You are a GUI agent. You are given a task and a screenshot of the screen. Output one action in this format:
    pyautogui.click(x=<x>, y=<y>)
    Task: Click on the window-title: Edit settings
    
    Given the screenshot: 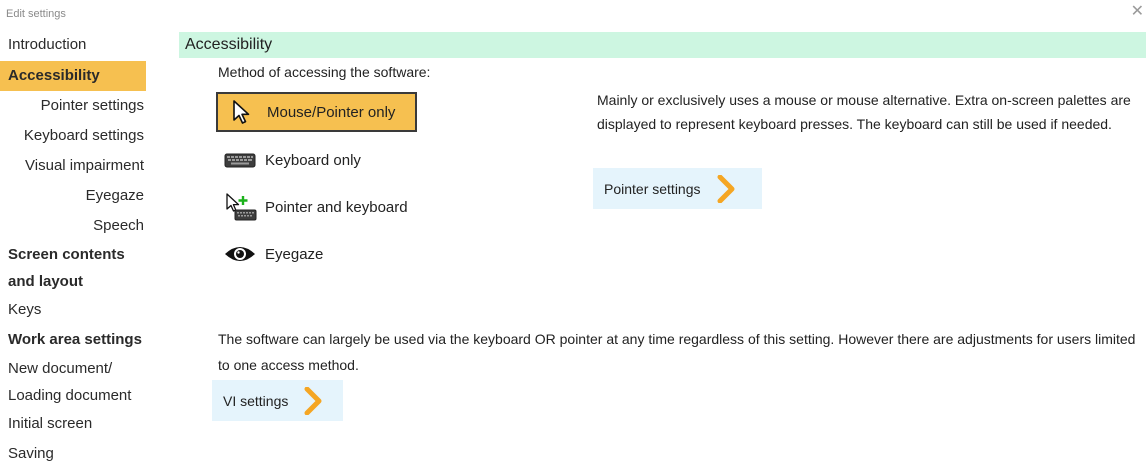 What is the action you would take?
    pyautogui.click(x=36, y=14)
    